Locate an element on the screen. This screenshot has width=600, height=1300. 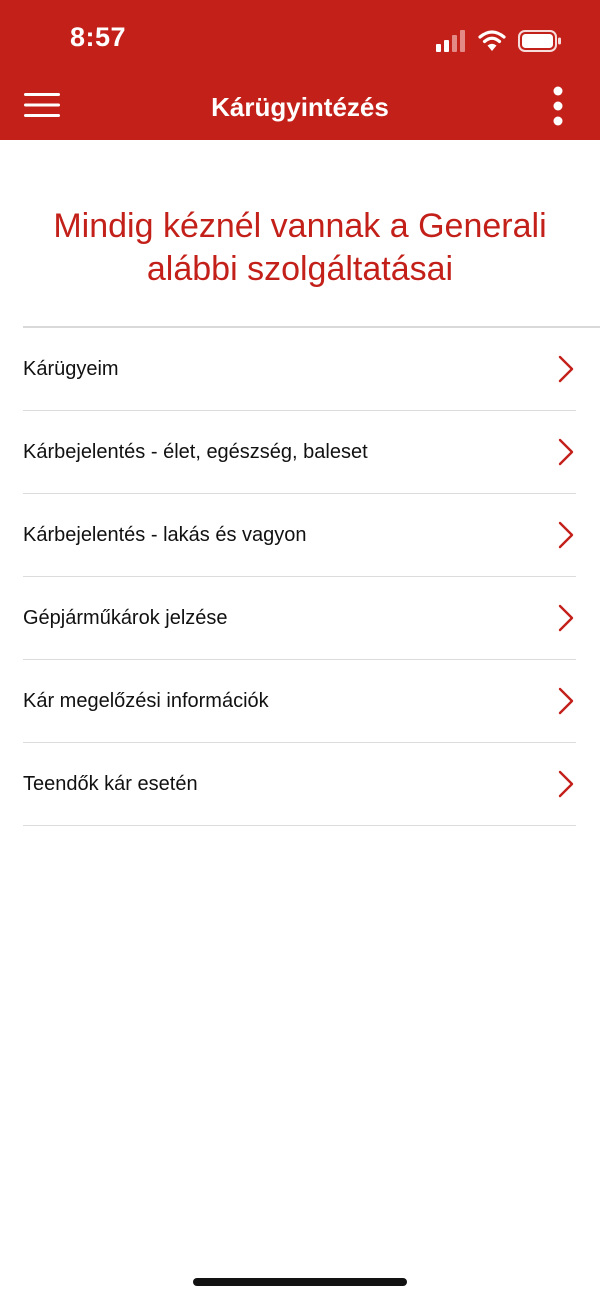
signal-icon is located at coordinates (450, 41).